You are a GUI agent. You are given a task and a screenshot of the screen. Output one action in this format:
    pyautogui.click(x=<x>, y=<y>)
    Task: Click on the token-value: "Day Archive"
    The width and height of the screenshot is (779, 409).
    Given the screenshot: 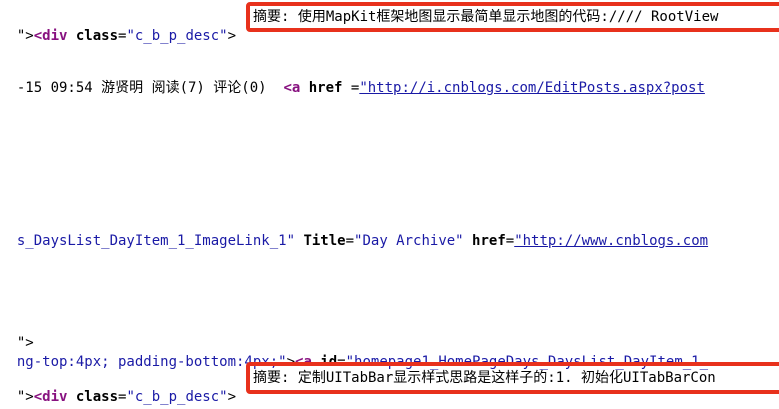 What is the action you would take?
    pyautogui.click(x=409, y=241)
    